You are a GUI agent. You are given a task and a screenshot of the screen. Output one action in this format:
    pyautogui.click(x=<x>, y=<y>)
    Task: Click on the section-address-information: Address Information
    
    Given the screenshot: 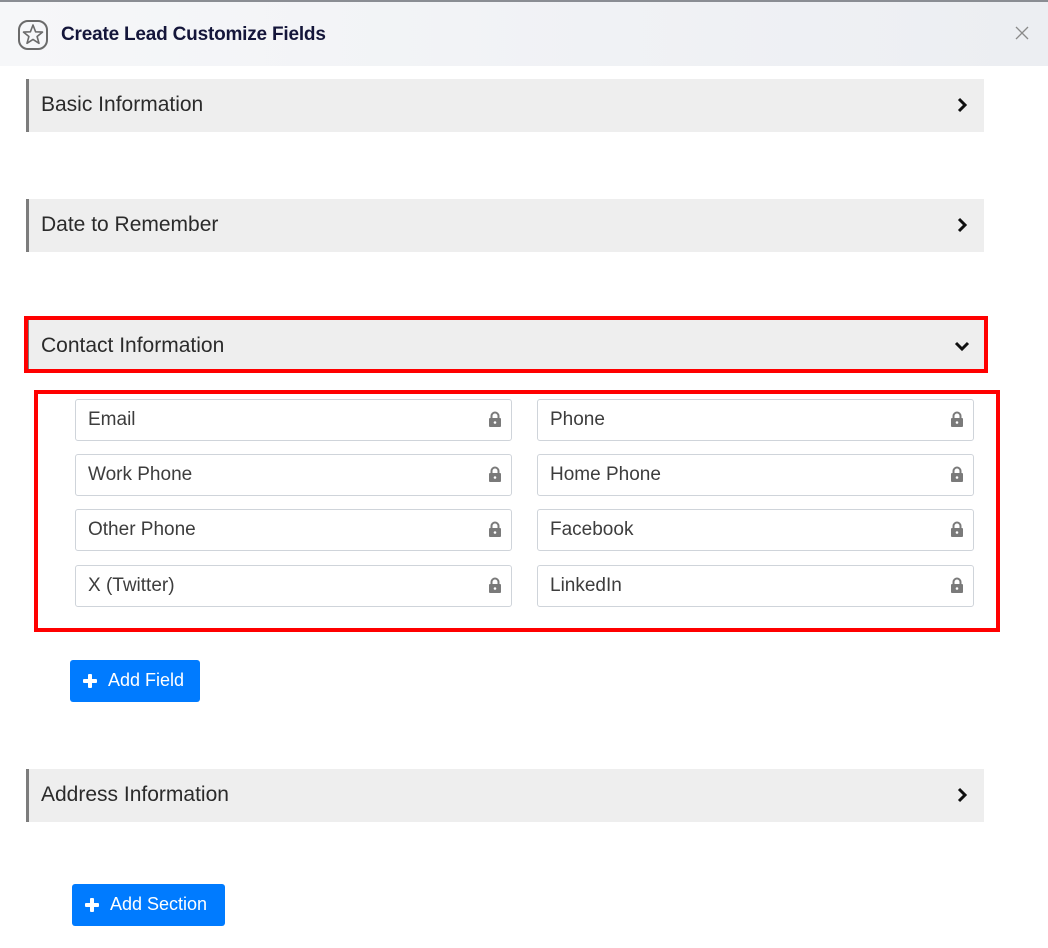 What is the action you would take?
    pyautogui.click(x=505, y=795)
    